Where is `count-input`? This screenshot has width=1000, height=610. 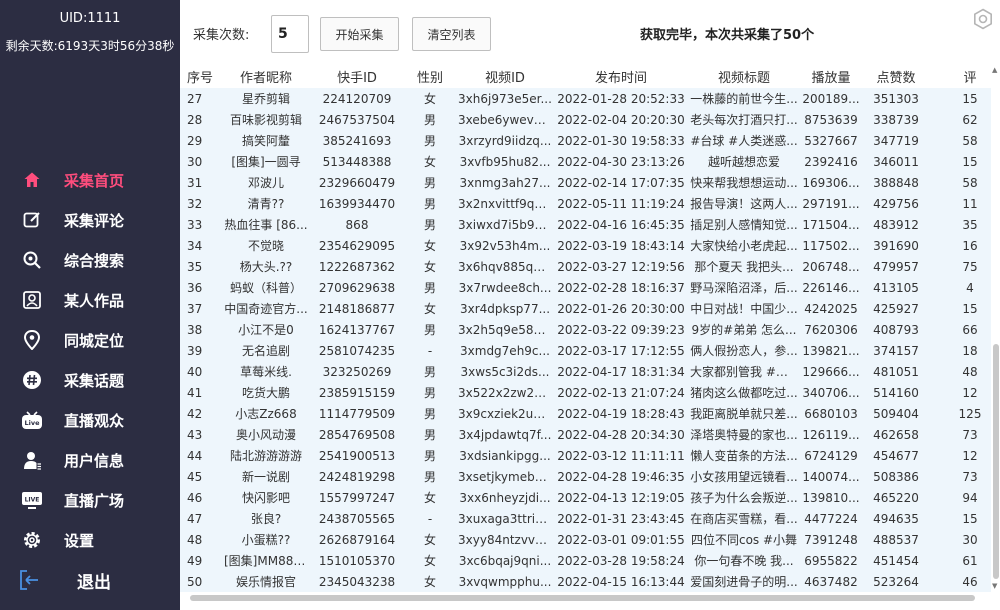 count-input is located at coordinates (290, 34).